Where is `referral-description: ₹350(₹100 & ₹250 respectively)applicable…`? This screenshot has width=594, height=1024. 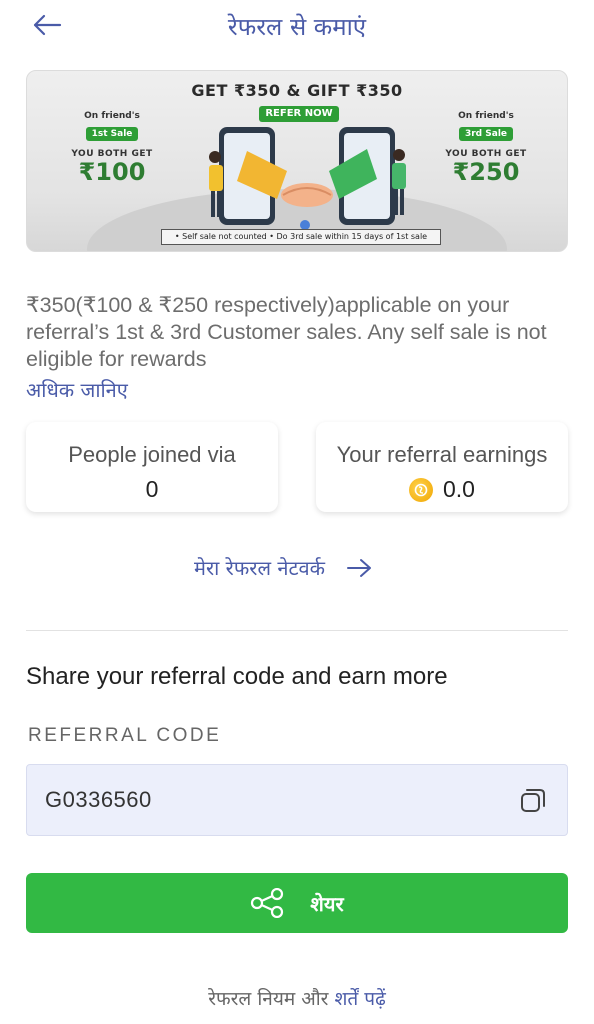
referral-description: ₹350(₹100 & ₹250 respectively)applicable… is located at coordinates (286, 332).